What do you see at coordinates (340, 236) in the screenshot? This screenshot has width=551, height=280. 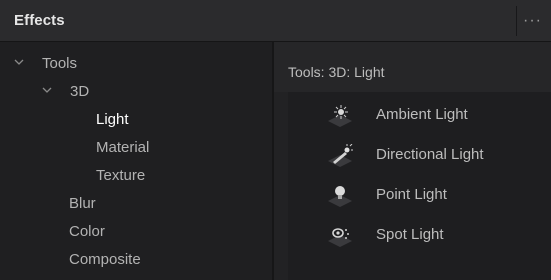 I see `spot-light-icon` at bounding box center [340, 236].